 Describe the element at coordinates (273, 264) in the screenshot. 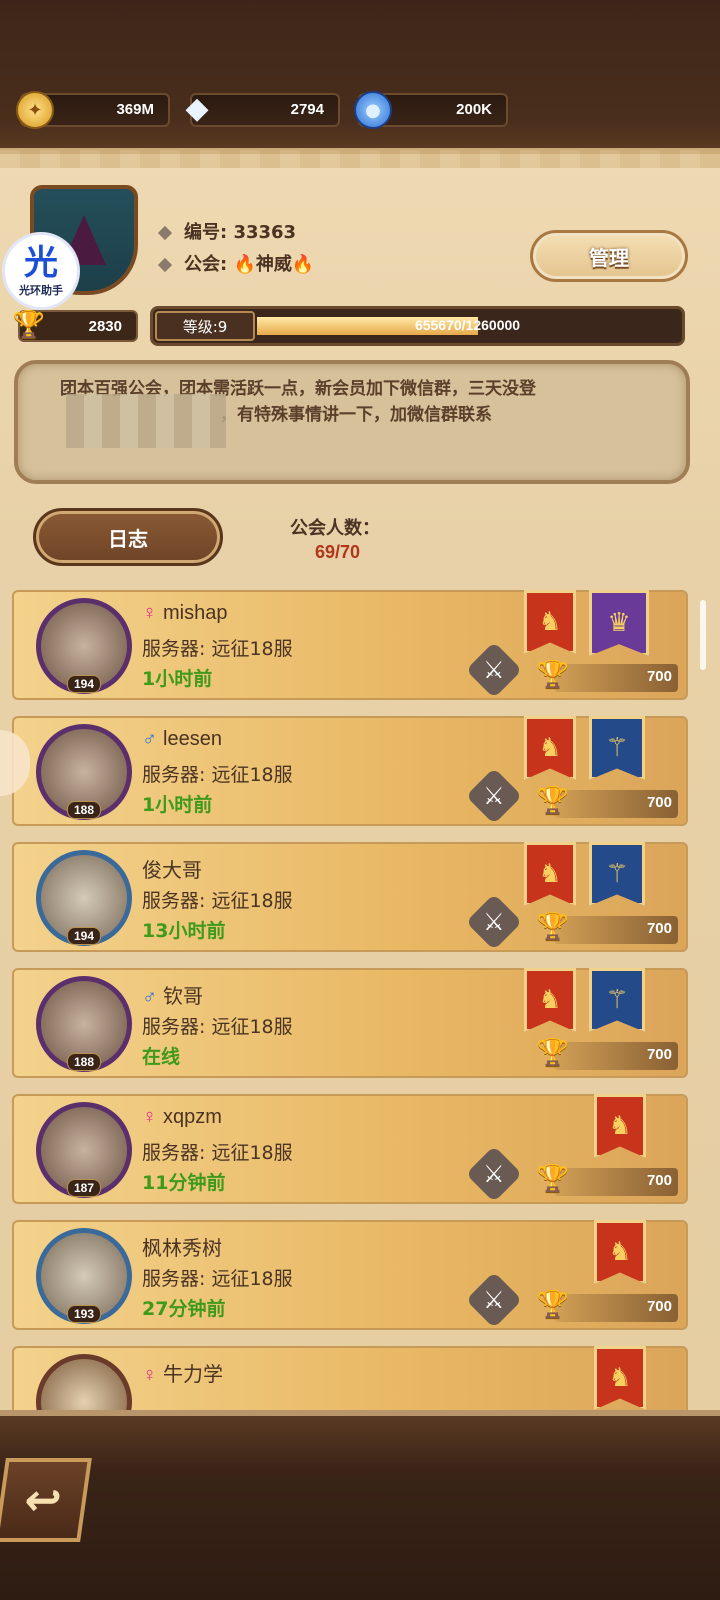

I see `guild-name: 神威` at that location.